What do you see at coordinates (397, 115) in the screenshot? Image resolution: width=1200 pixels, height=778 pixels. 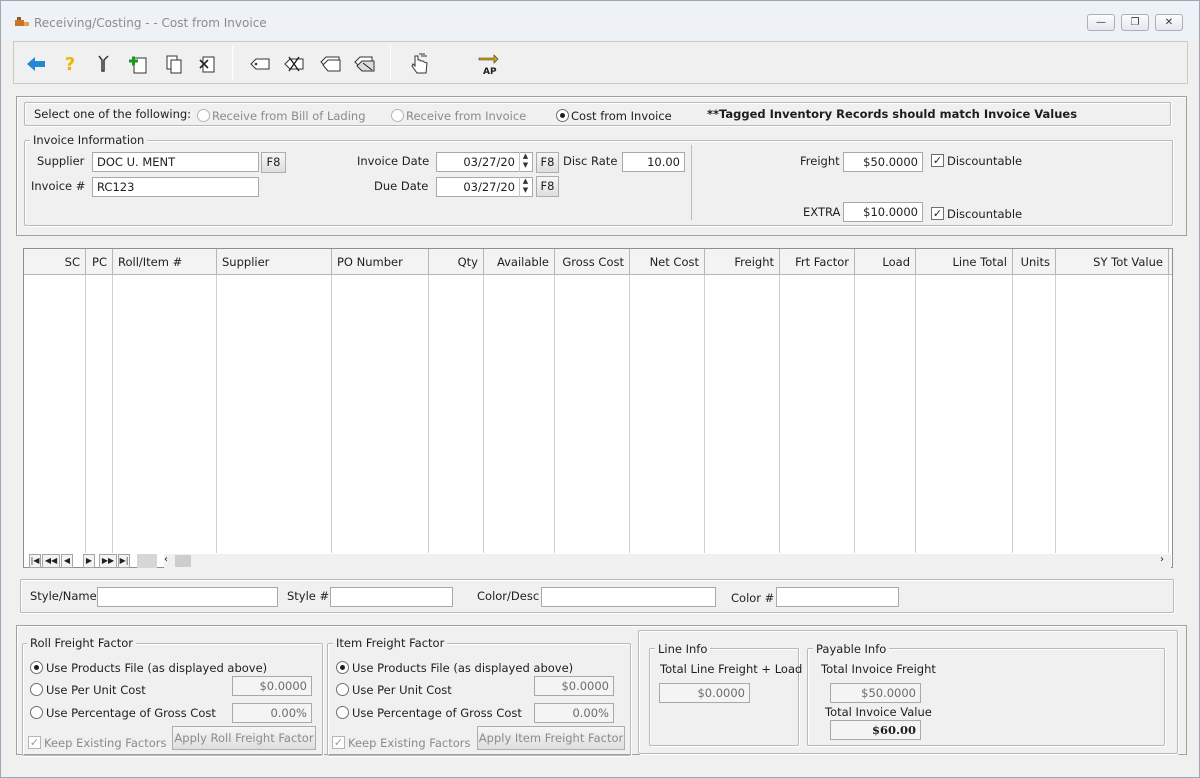 I see `radio-receive-invoice` at bounding box center [397, 115].